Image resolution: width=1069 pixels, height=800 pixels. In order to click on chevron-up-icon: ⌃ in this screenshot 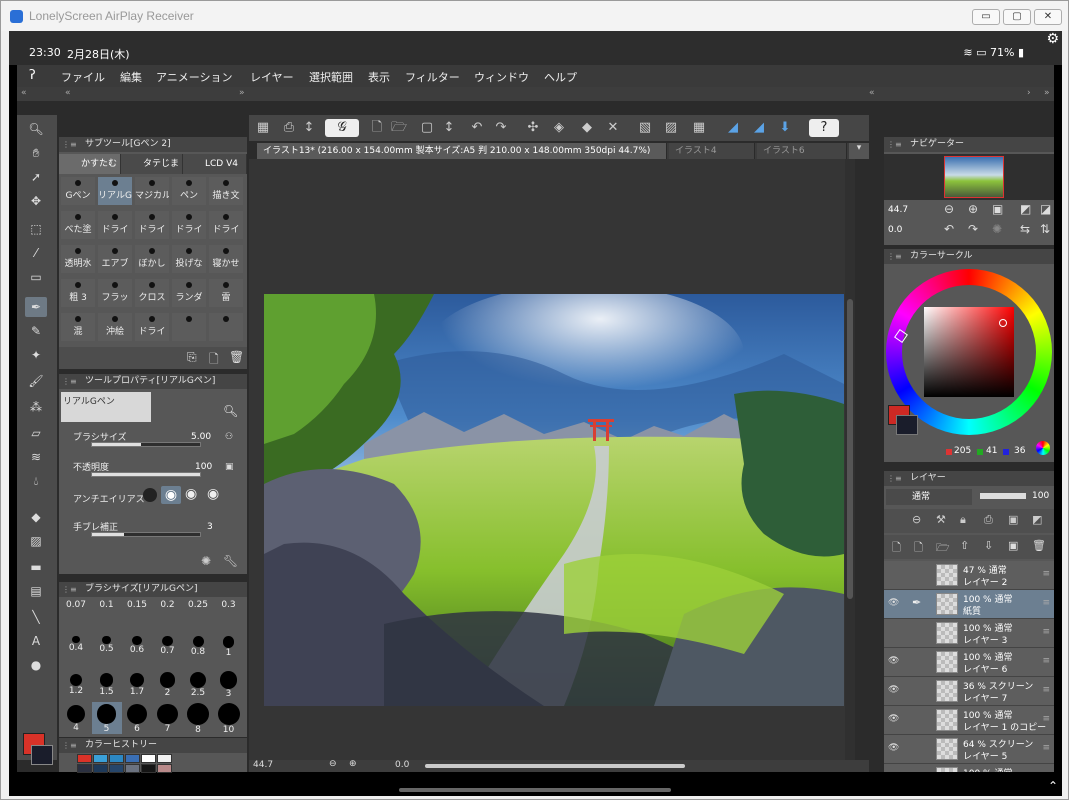, I will do `click(1053, 786)`.